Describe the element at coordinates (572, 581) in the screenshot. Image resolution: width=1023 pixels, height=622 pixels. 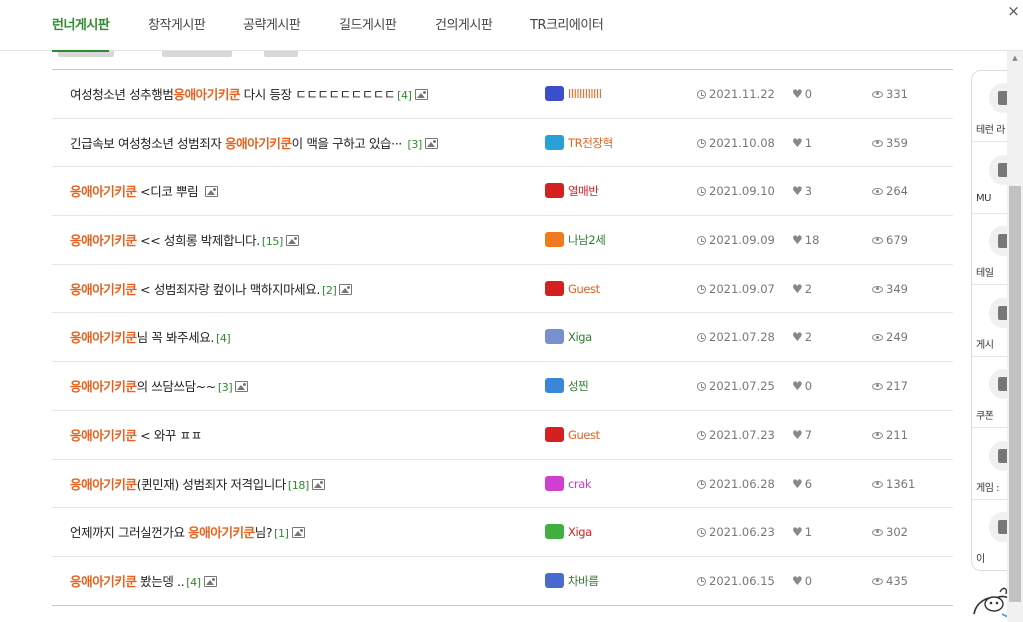
I see `post-author: 차바름` at that location.